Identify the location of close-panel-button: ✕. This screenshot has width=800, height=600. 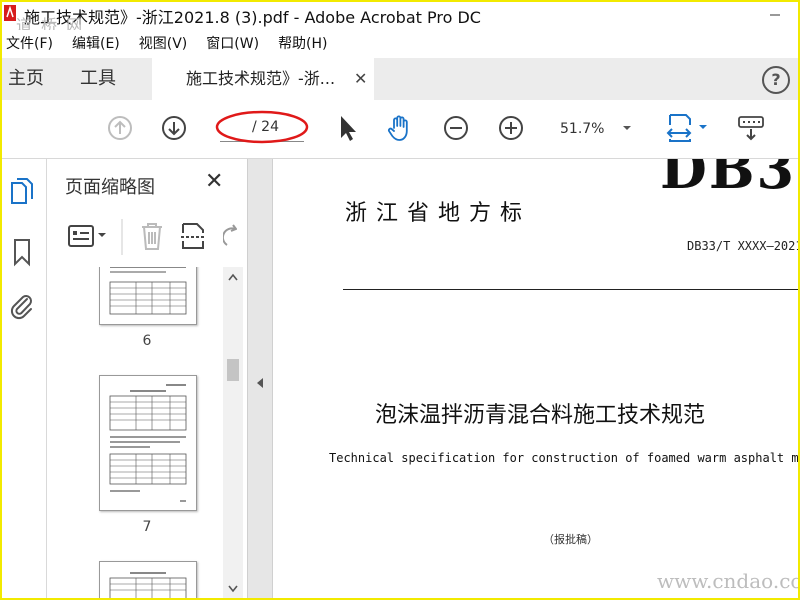
(214, 181).